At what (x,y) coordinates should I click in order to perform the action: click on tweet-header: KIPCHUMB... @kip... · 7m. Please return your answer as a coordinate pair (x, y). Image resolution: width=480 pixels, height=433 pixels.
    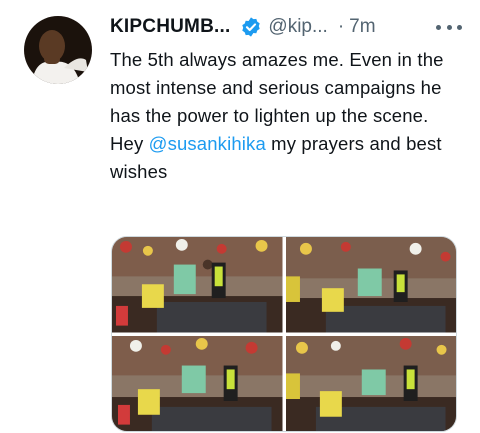
    Looking at the image, I should click on (286, 27).